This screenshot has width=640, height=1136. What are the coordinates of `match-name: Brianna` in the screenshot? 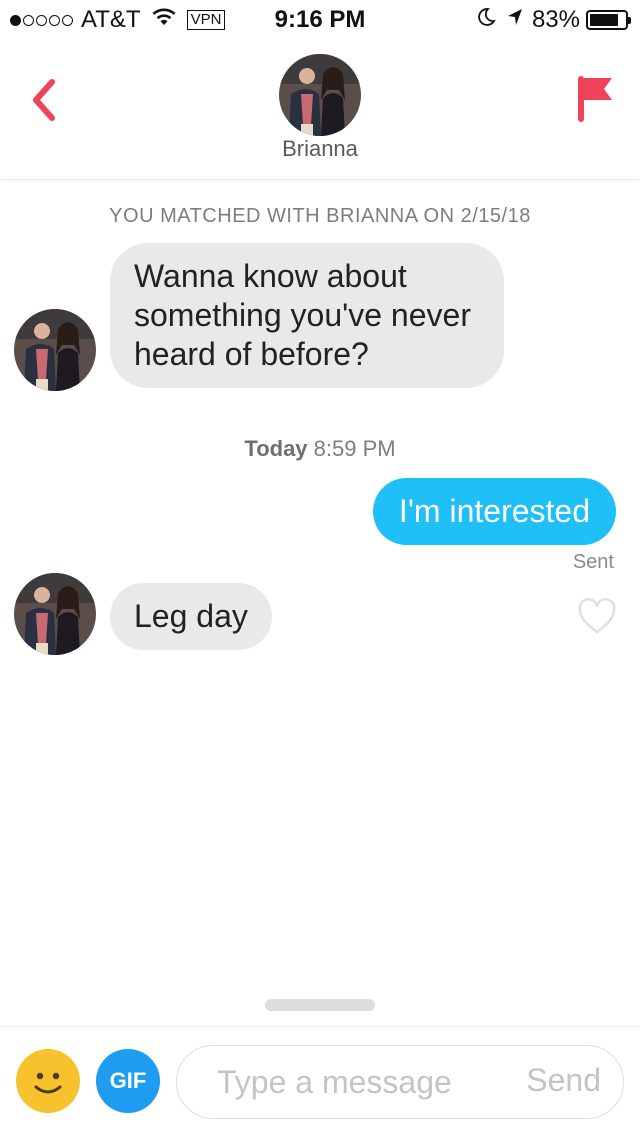 It's located at (320, 149).